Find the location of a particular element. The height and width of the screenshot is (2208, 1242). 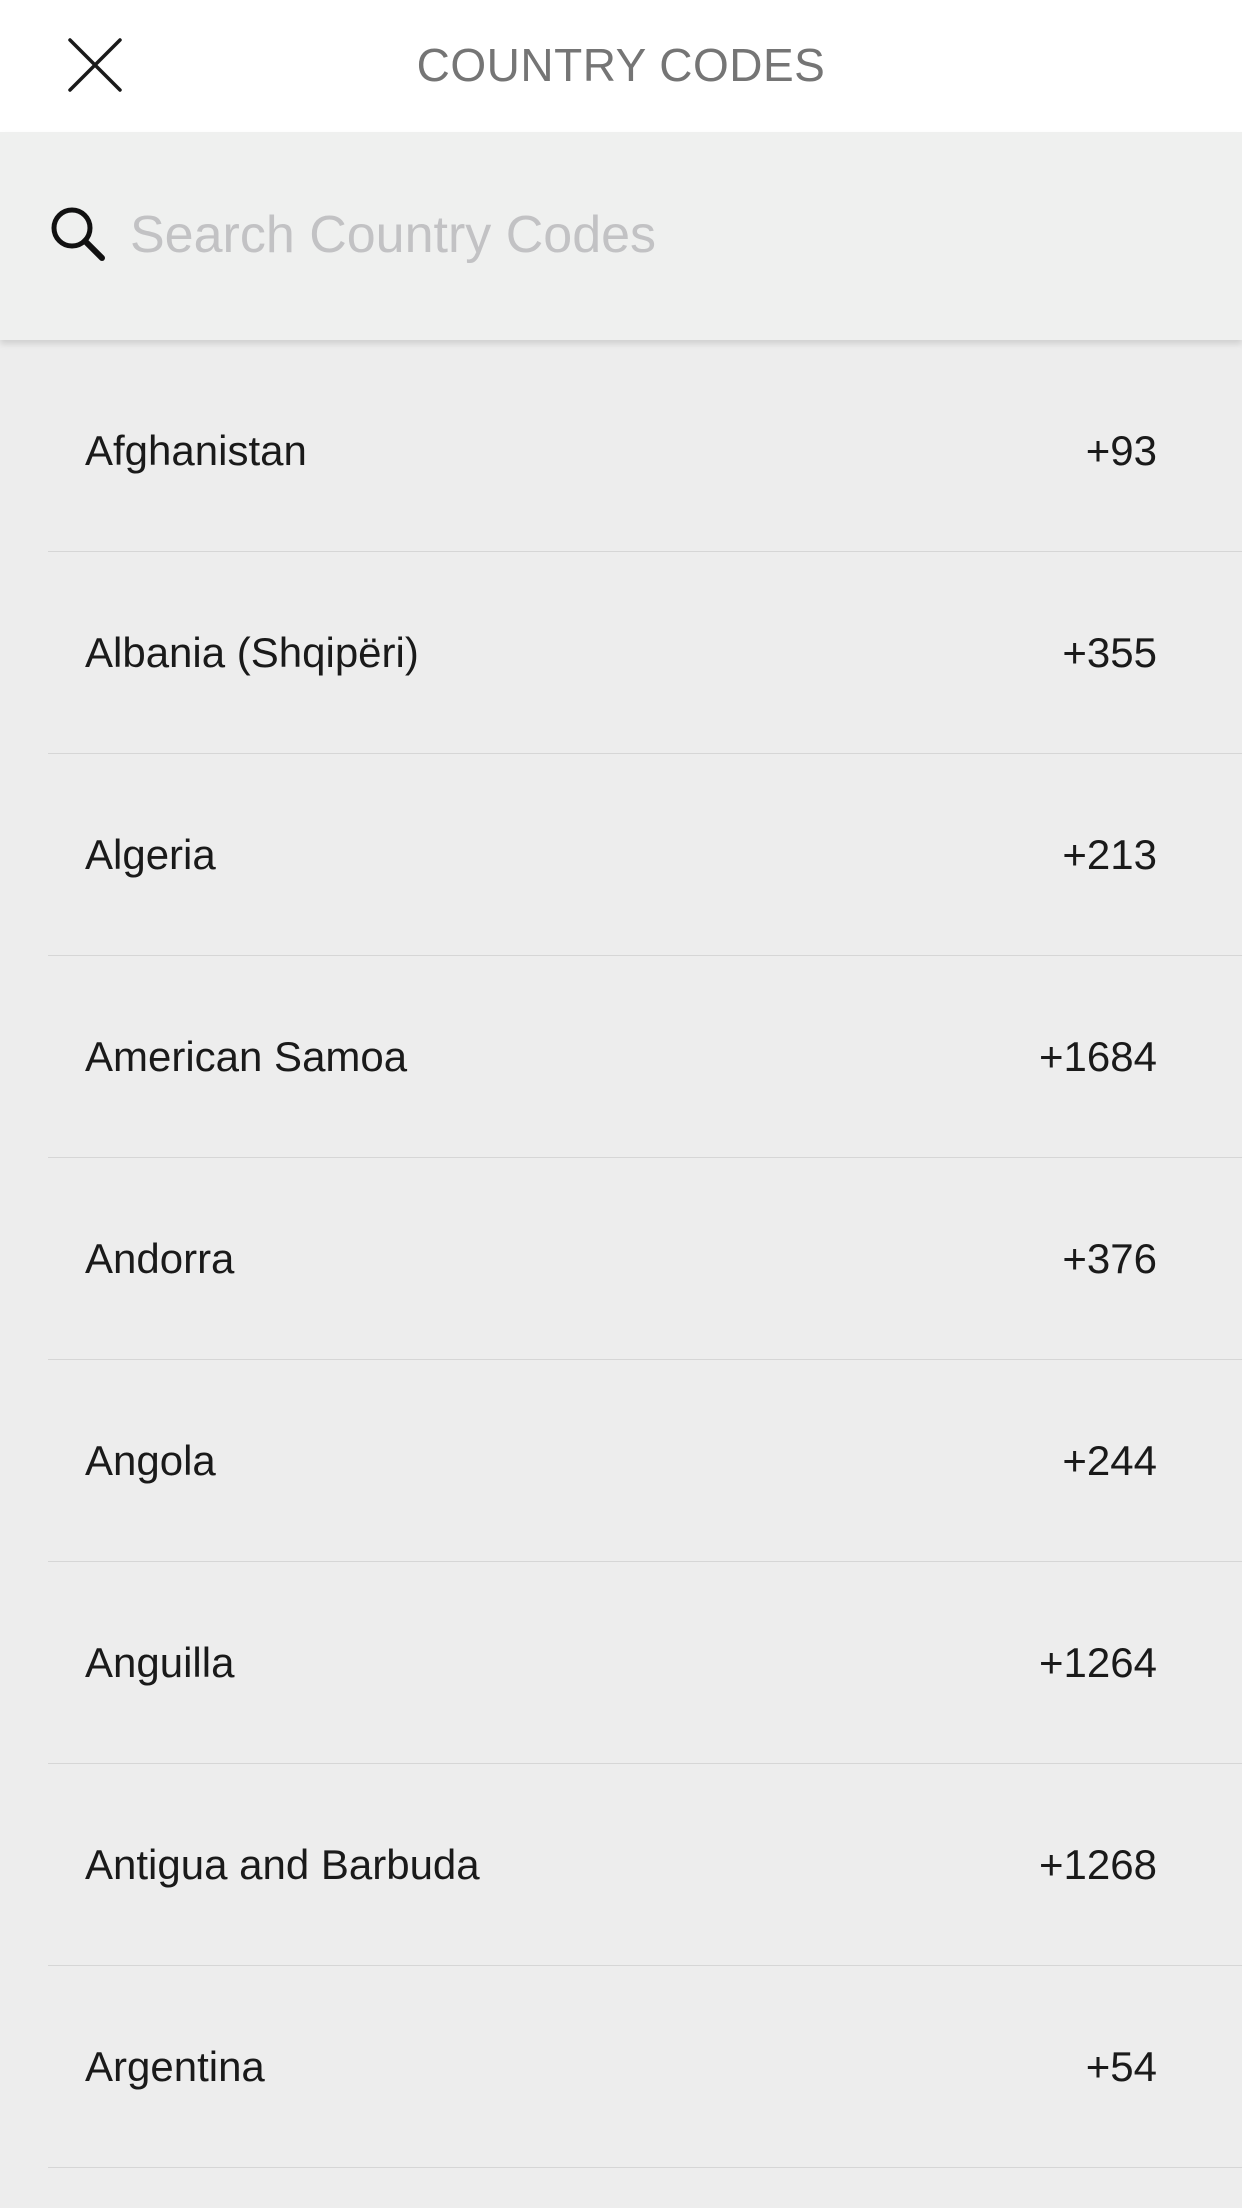

search-input is located at coordinates (660, 235).